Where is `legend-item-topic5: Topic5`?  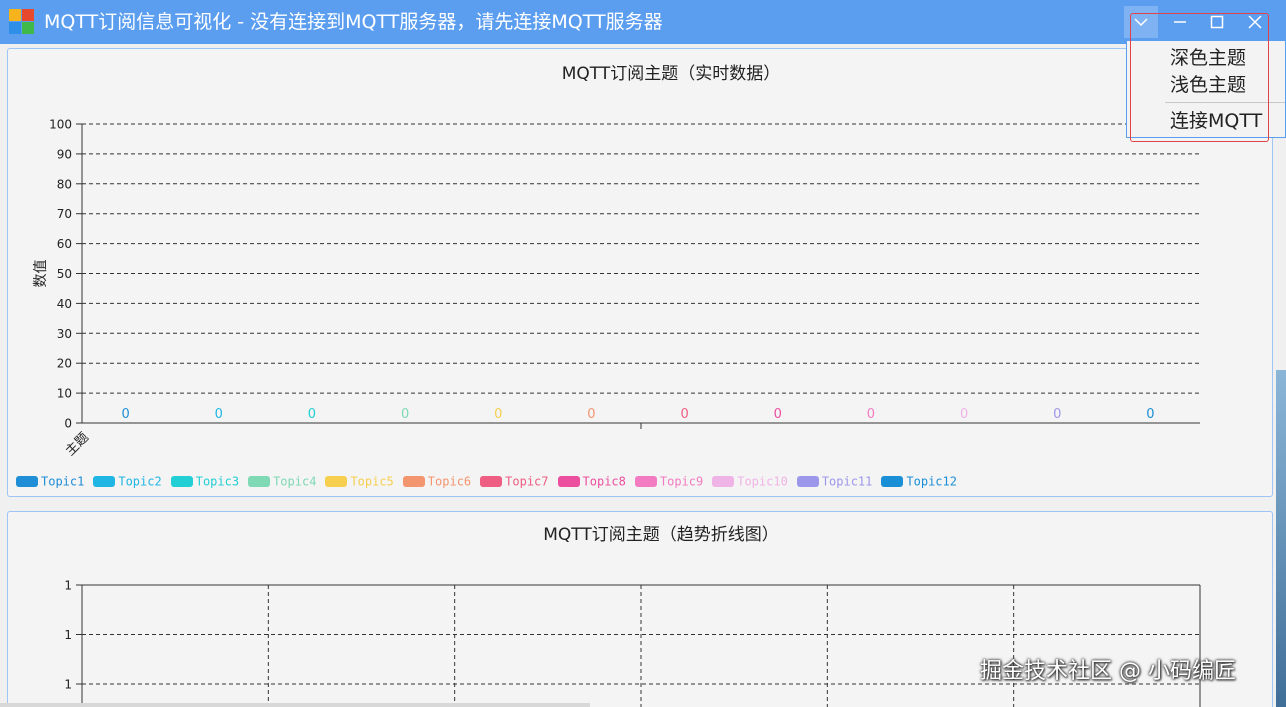 legend-item-topic5: Topic5 is located at coordinates (359, 482).